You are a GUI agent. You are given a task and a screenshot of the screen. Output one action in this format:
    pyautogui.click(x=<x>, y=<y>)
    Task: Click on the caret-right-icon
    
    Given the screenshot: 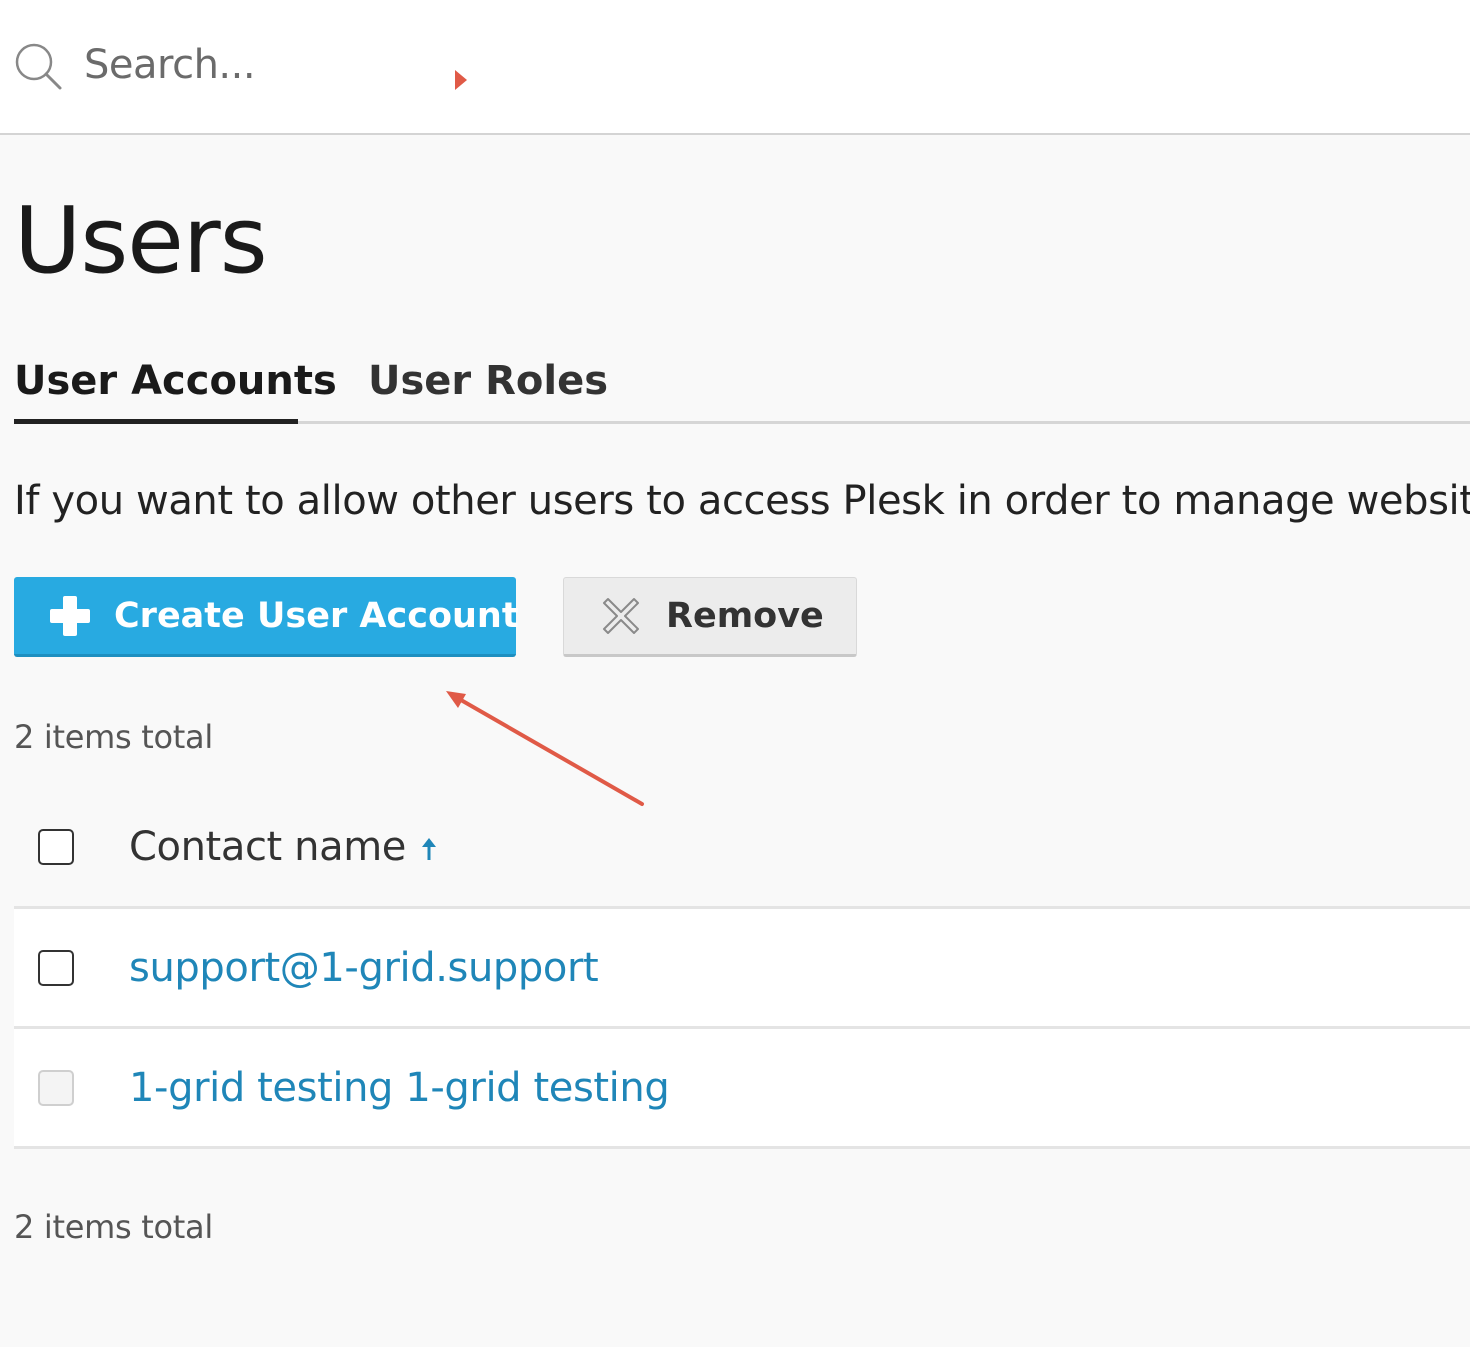 What is the action you would take?
    pyautogui.click(x=461, y=80)
    